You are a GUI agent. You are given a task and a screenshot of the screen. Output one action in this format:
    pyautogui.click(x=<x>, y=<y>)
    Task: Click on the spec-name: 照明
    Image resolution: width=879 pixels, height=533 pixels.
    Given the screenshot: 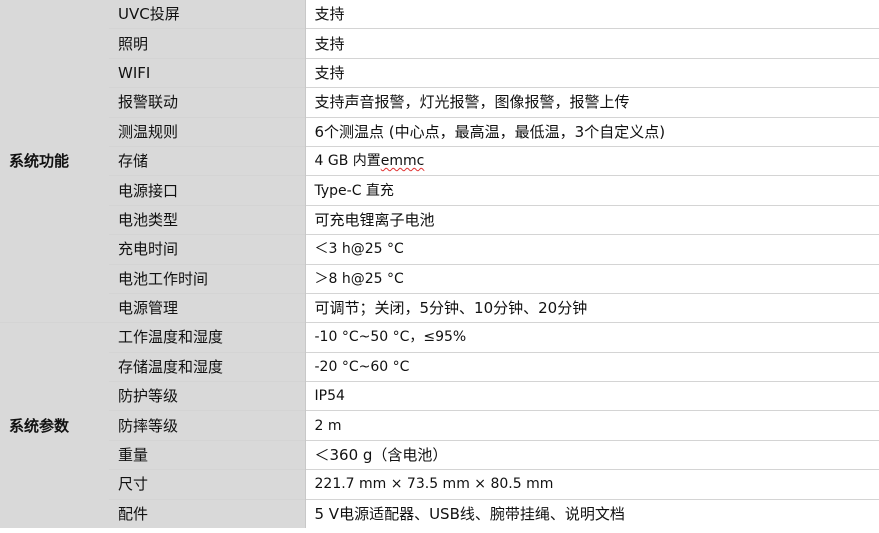 What is the action you would take?
    pyautogui.click(x=207, y=43)
    